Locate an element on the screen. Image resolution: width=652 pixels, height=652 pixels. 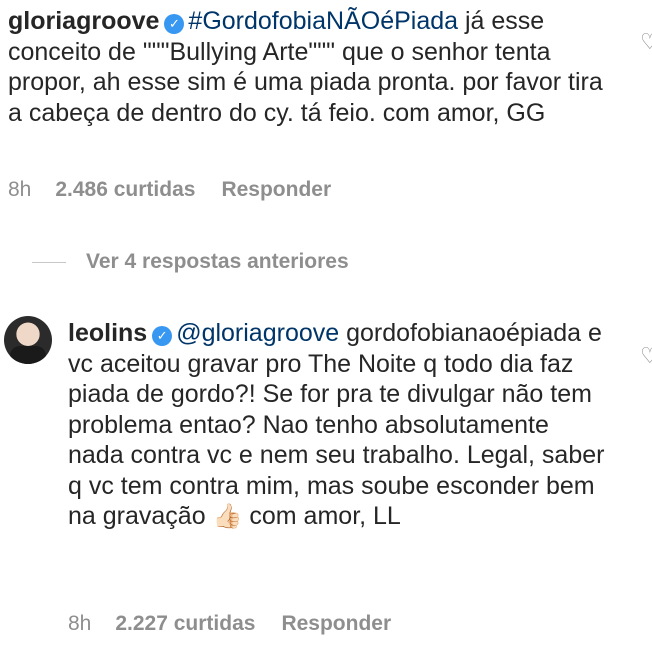
username-link: leolins is located at coordinates (107, 333).